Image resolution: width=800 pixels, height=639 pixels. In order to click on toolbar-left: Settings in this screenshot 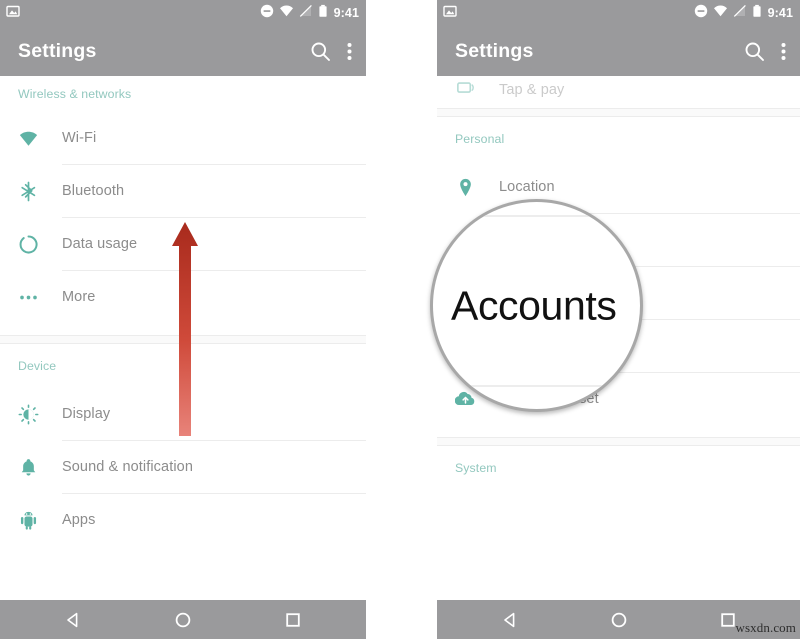, I will do `click(183, 51)`.